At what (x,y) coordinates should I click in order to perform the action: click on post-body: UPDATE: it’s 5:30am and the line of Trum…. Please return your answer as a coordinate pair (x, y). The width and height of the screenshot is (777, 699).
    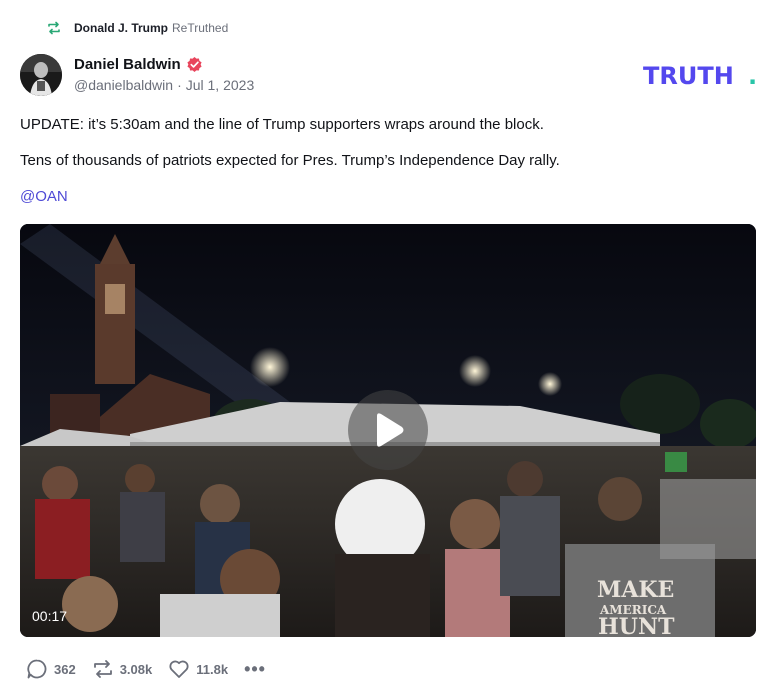
    Looking at the image, I should click on (390, 169).